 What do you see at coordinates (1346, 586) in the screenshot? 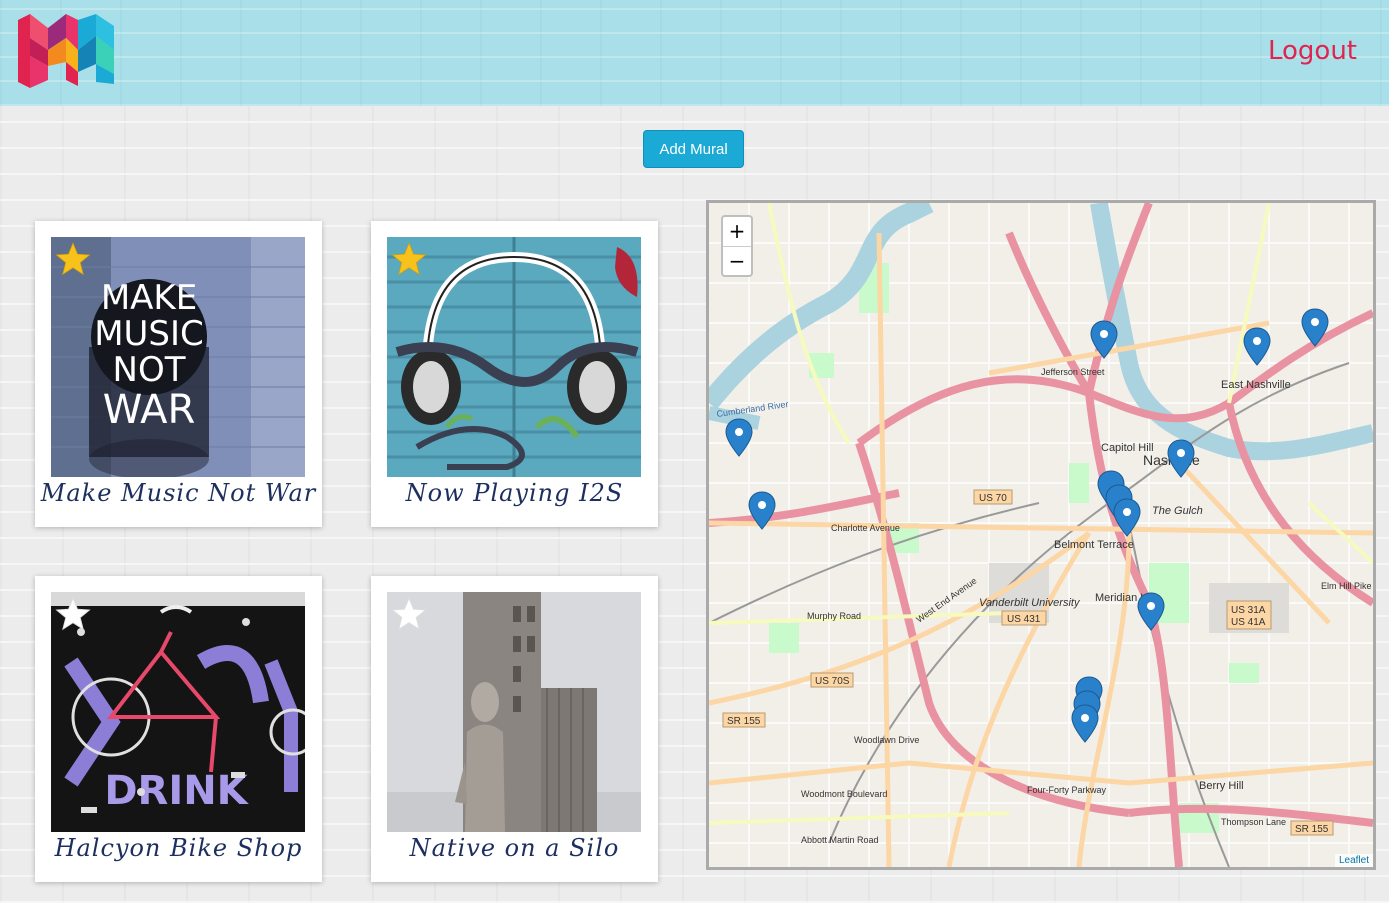
I see `map-label-elm-hill-pike: Elm Hill Pike` at bounding box center [1346, 586].